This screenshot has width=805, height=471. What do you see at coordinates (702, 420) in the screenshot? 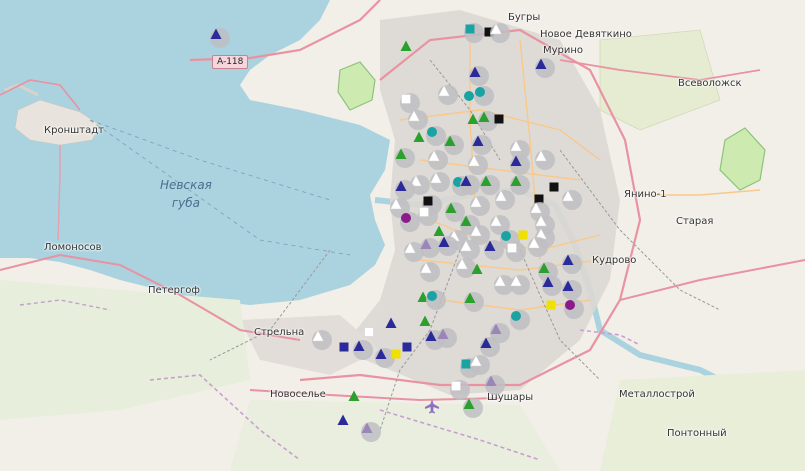
I see `forest-se` at bounding box center [702, 420].